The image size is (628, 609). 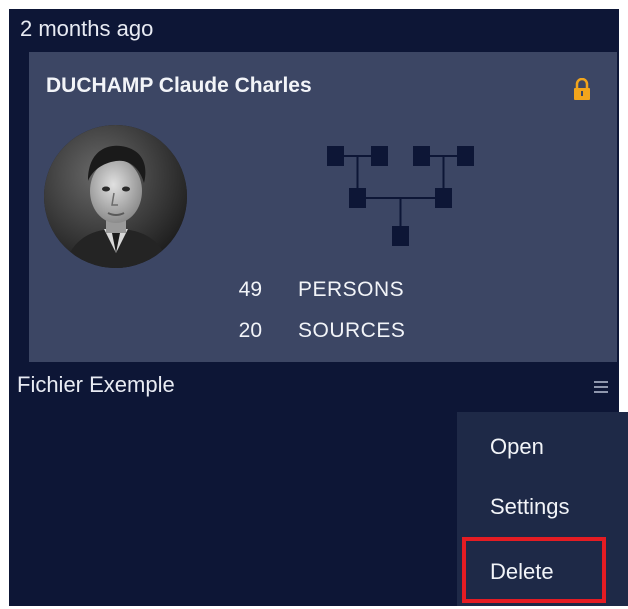 What do you see at coordinates (582, 89) in the screenshot?
I see `lock-icon` at bounding box center [582, 89].